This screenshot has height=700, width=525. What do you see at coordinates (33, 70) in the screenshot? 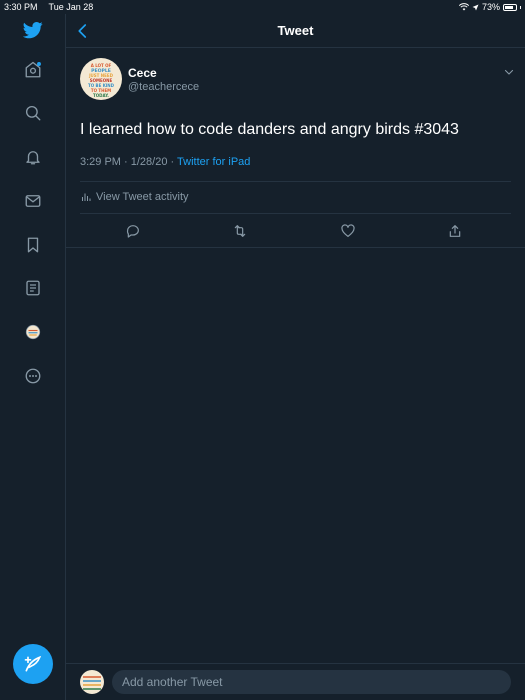
I see `home-icon` at bounding box center [33, 70].